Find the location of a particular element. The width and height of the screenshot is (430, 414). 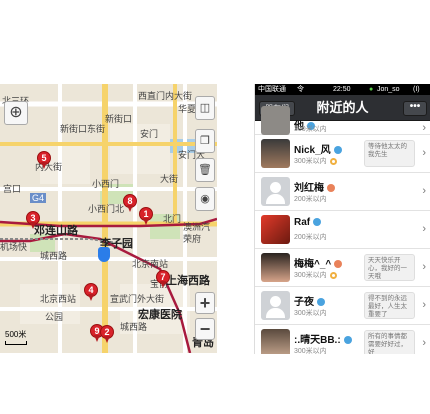

user-name: 子夜 is located at coordinates (309, 300).